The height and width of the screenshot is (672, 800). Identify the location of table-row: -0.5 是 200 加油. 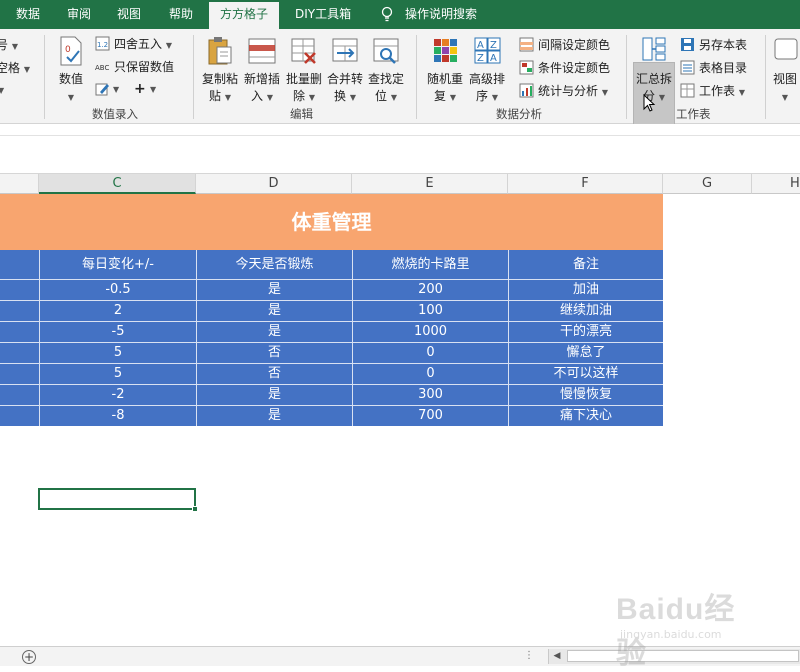
(331, 289).